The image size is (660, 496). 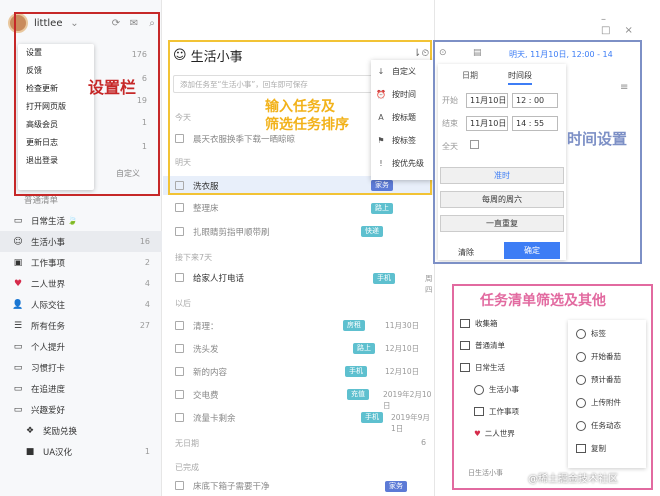 What do you see at coordinates (402, 117) in the screenshot?
I see `sort-title: A 按标题` at bounding box center [402, 117].